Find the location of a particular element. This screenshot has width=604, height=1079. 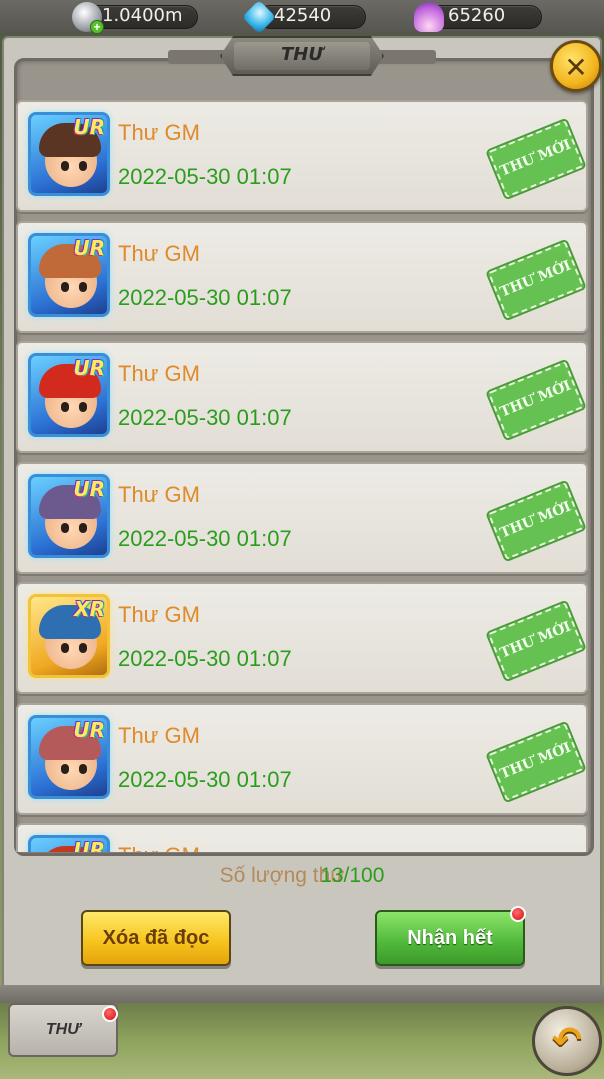

silver-value: 1.0400m is located at coordinates (142, 15).